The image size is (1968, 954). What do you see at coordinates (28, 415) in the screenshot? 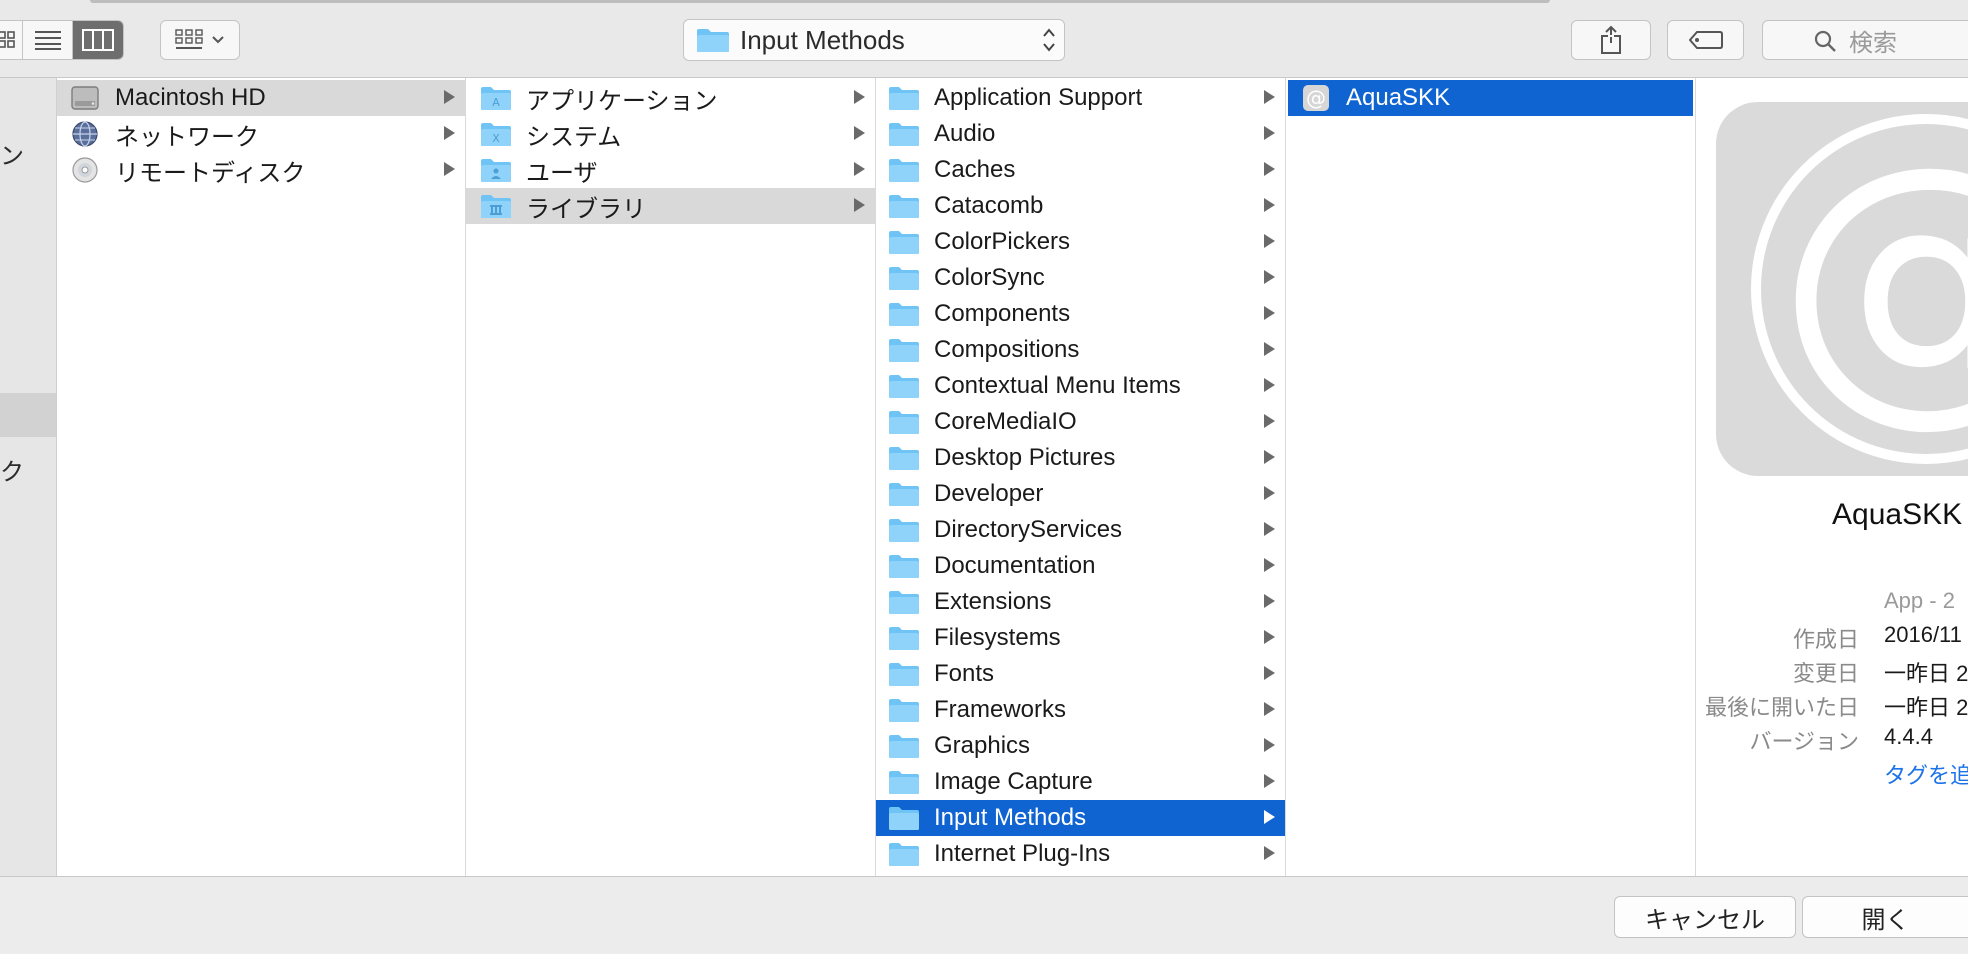
I see `sidebar-selected-row` at bounding box center [28, 415].